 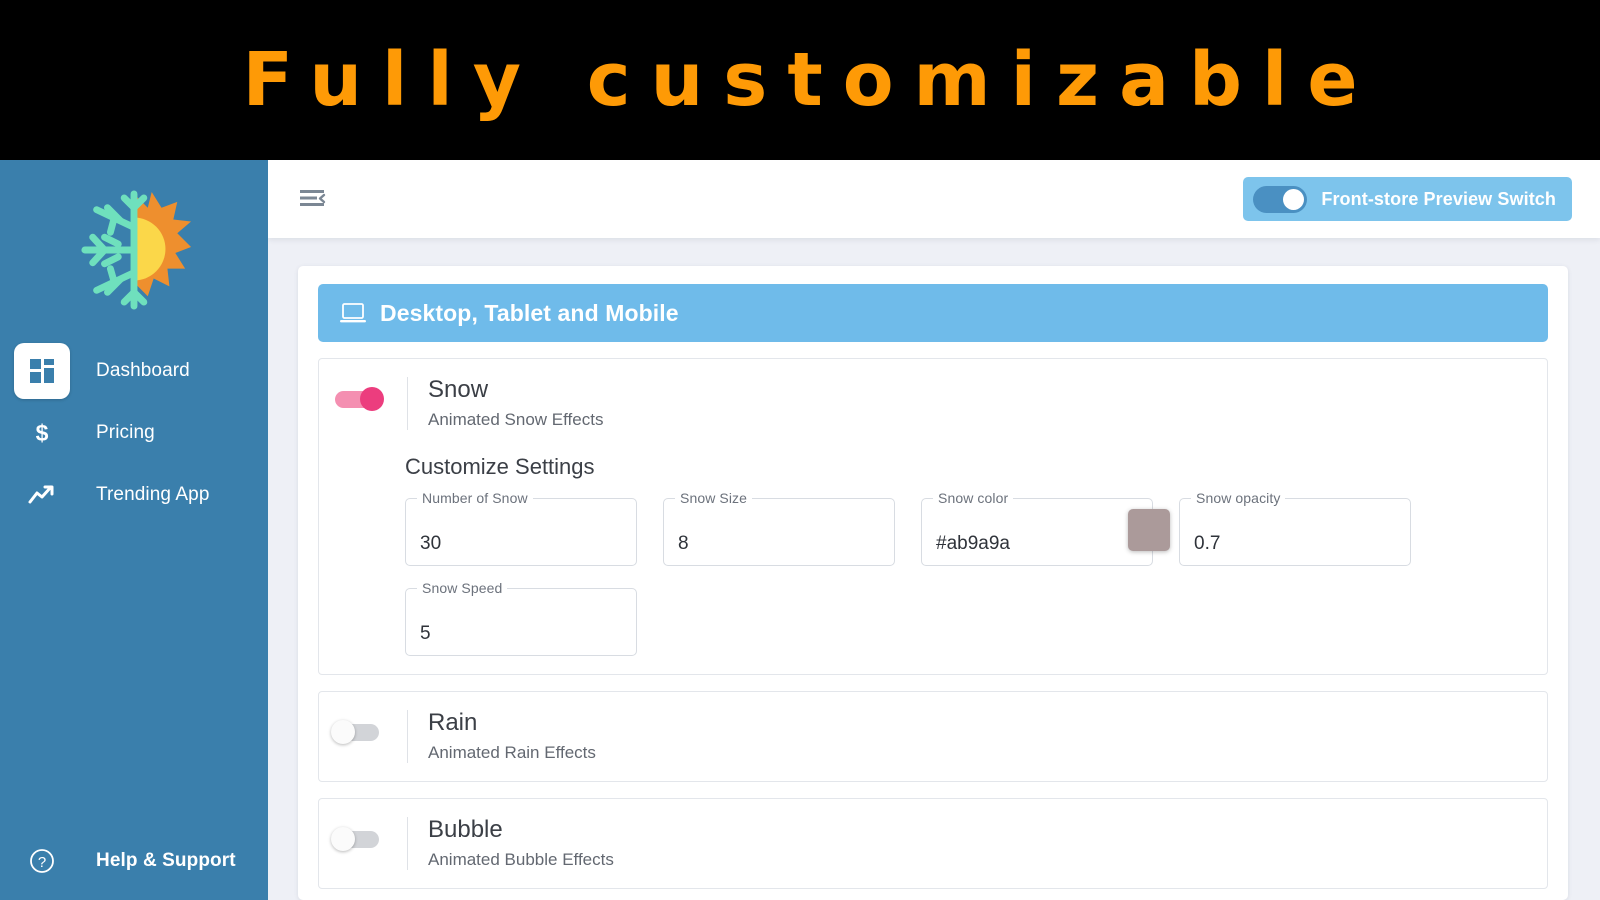 I want to click on effect-header: Bubble Animated Bubble Effects, so click(x=929, y=842).